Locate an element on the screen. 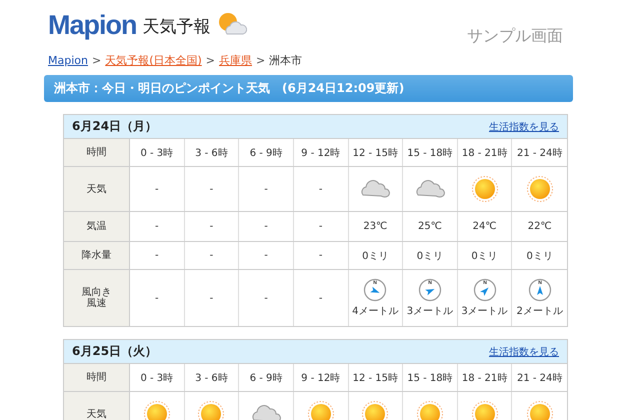  breadcrumb-item: Mapion is located at coordinates (68, 60).